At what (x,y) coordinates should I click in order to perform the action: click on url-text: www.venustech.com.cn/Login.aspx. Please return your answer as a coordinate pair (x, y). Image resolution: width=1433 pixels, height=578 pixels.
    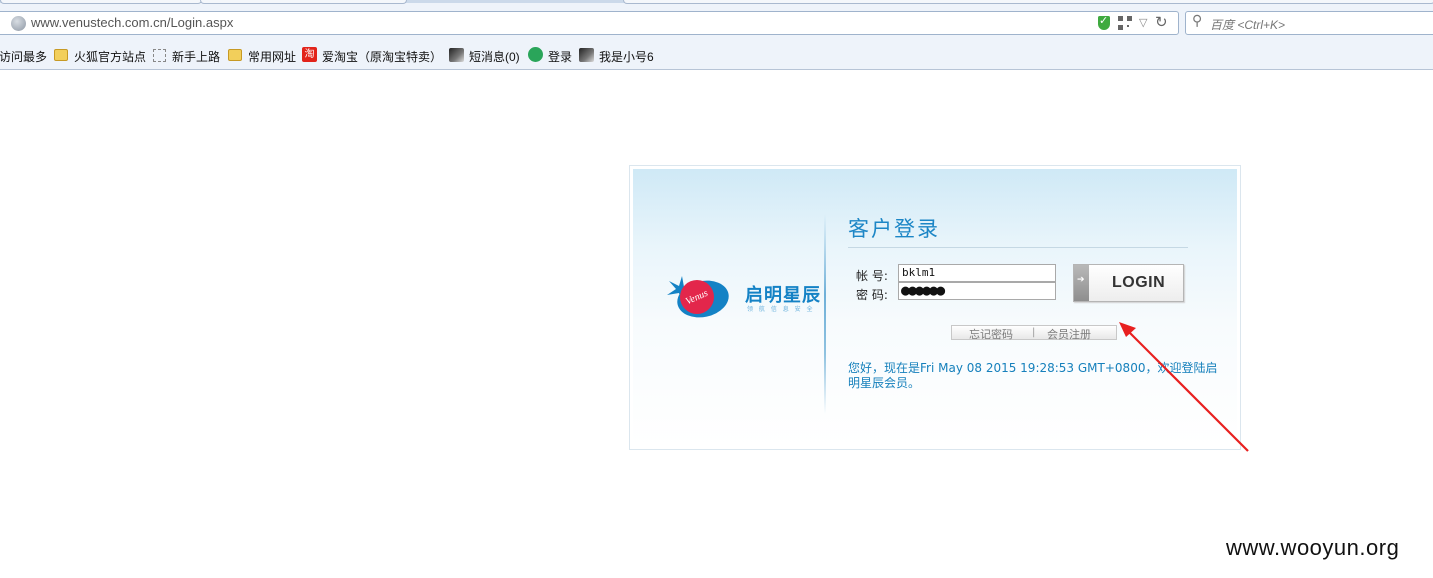
    Looking at the image, I should click on (132, 22).